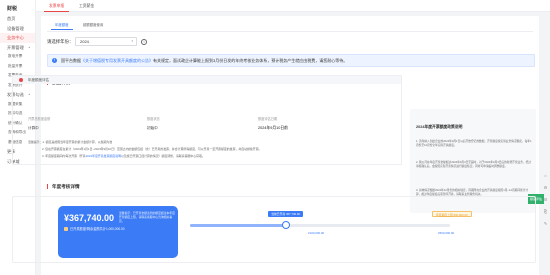  I want to click on notice-policy-link: 《关于增值税专用发票开具额度的公告》, so click(117, 60).